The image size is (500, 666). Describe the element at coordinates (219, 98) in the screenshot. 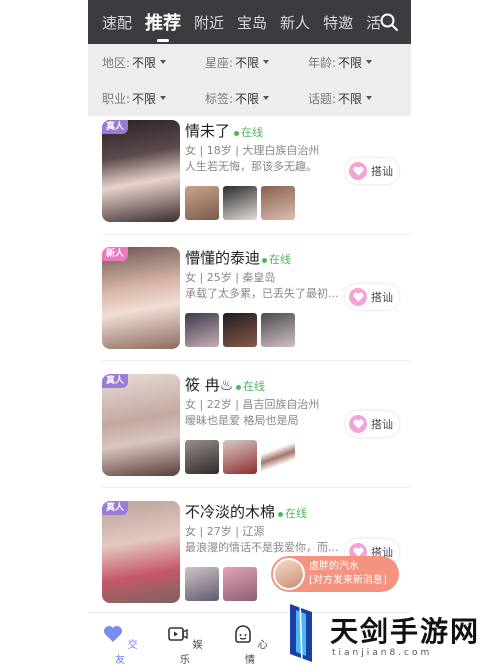

I see `filter-label: 标签:` at that location.